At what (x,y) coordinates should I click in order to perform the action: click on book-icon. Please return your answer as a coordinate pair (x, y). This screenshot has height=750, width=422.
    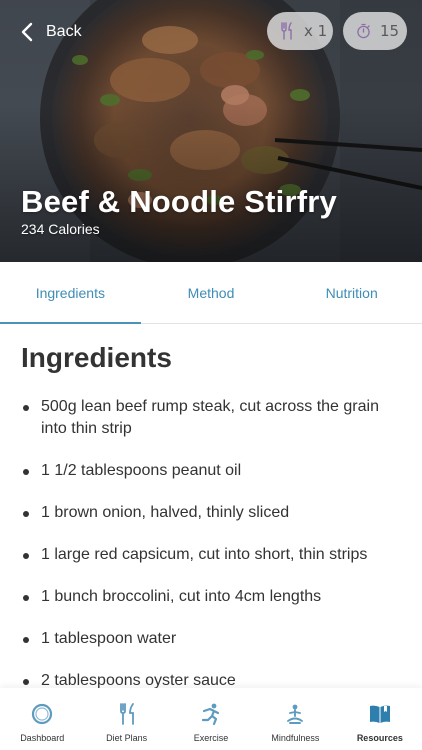
    Looking at the image, I should click on (379, 714).